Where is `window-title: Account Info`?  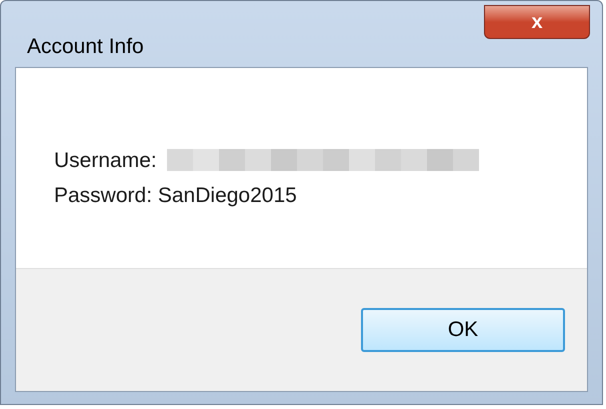
window-title: Account Info is located at coordinates (85, 47).